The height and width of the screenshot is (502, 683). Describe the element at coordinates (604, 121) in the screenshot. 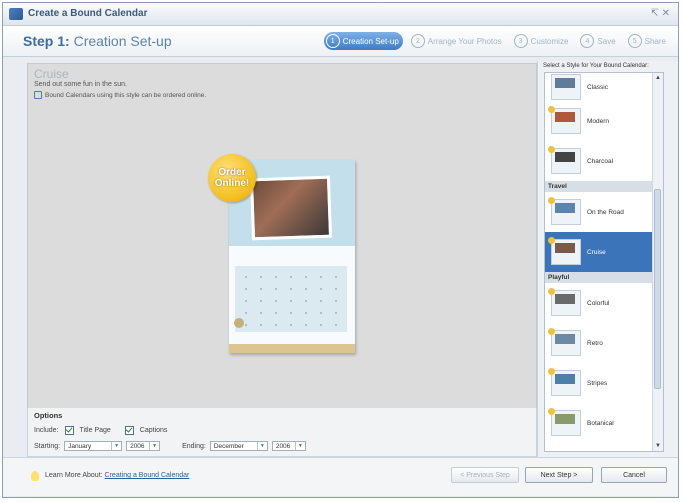

I see `style-item-modern: Modern` at that location.